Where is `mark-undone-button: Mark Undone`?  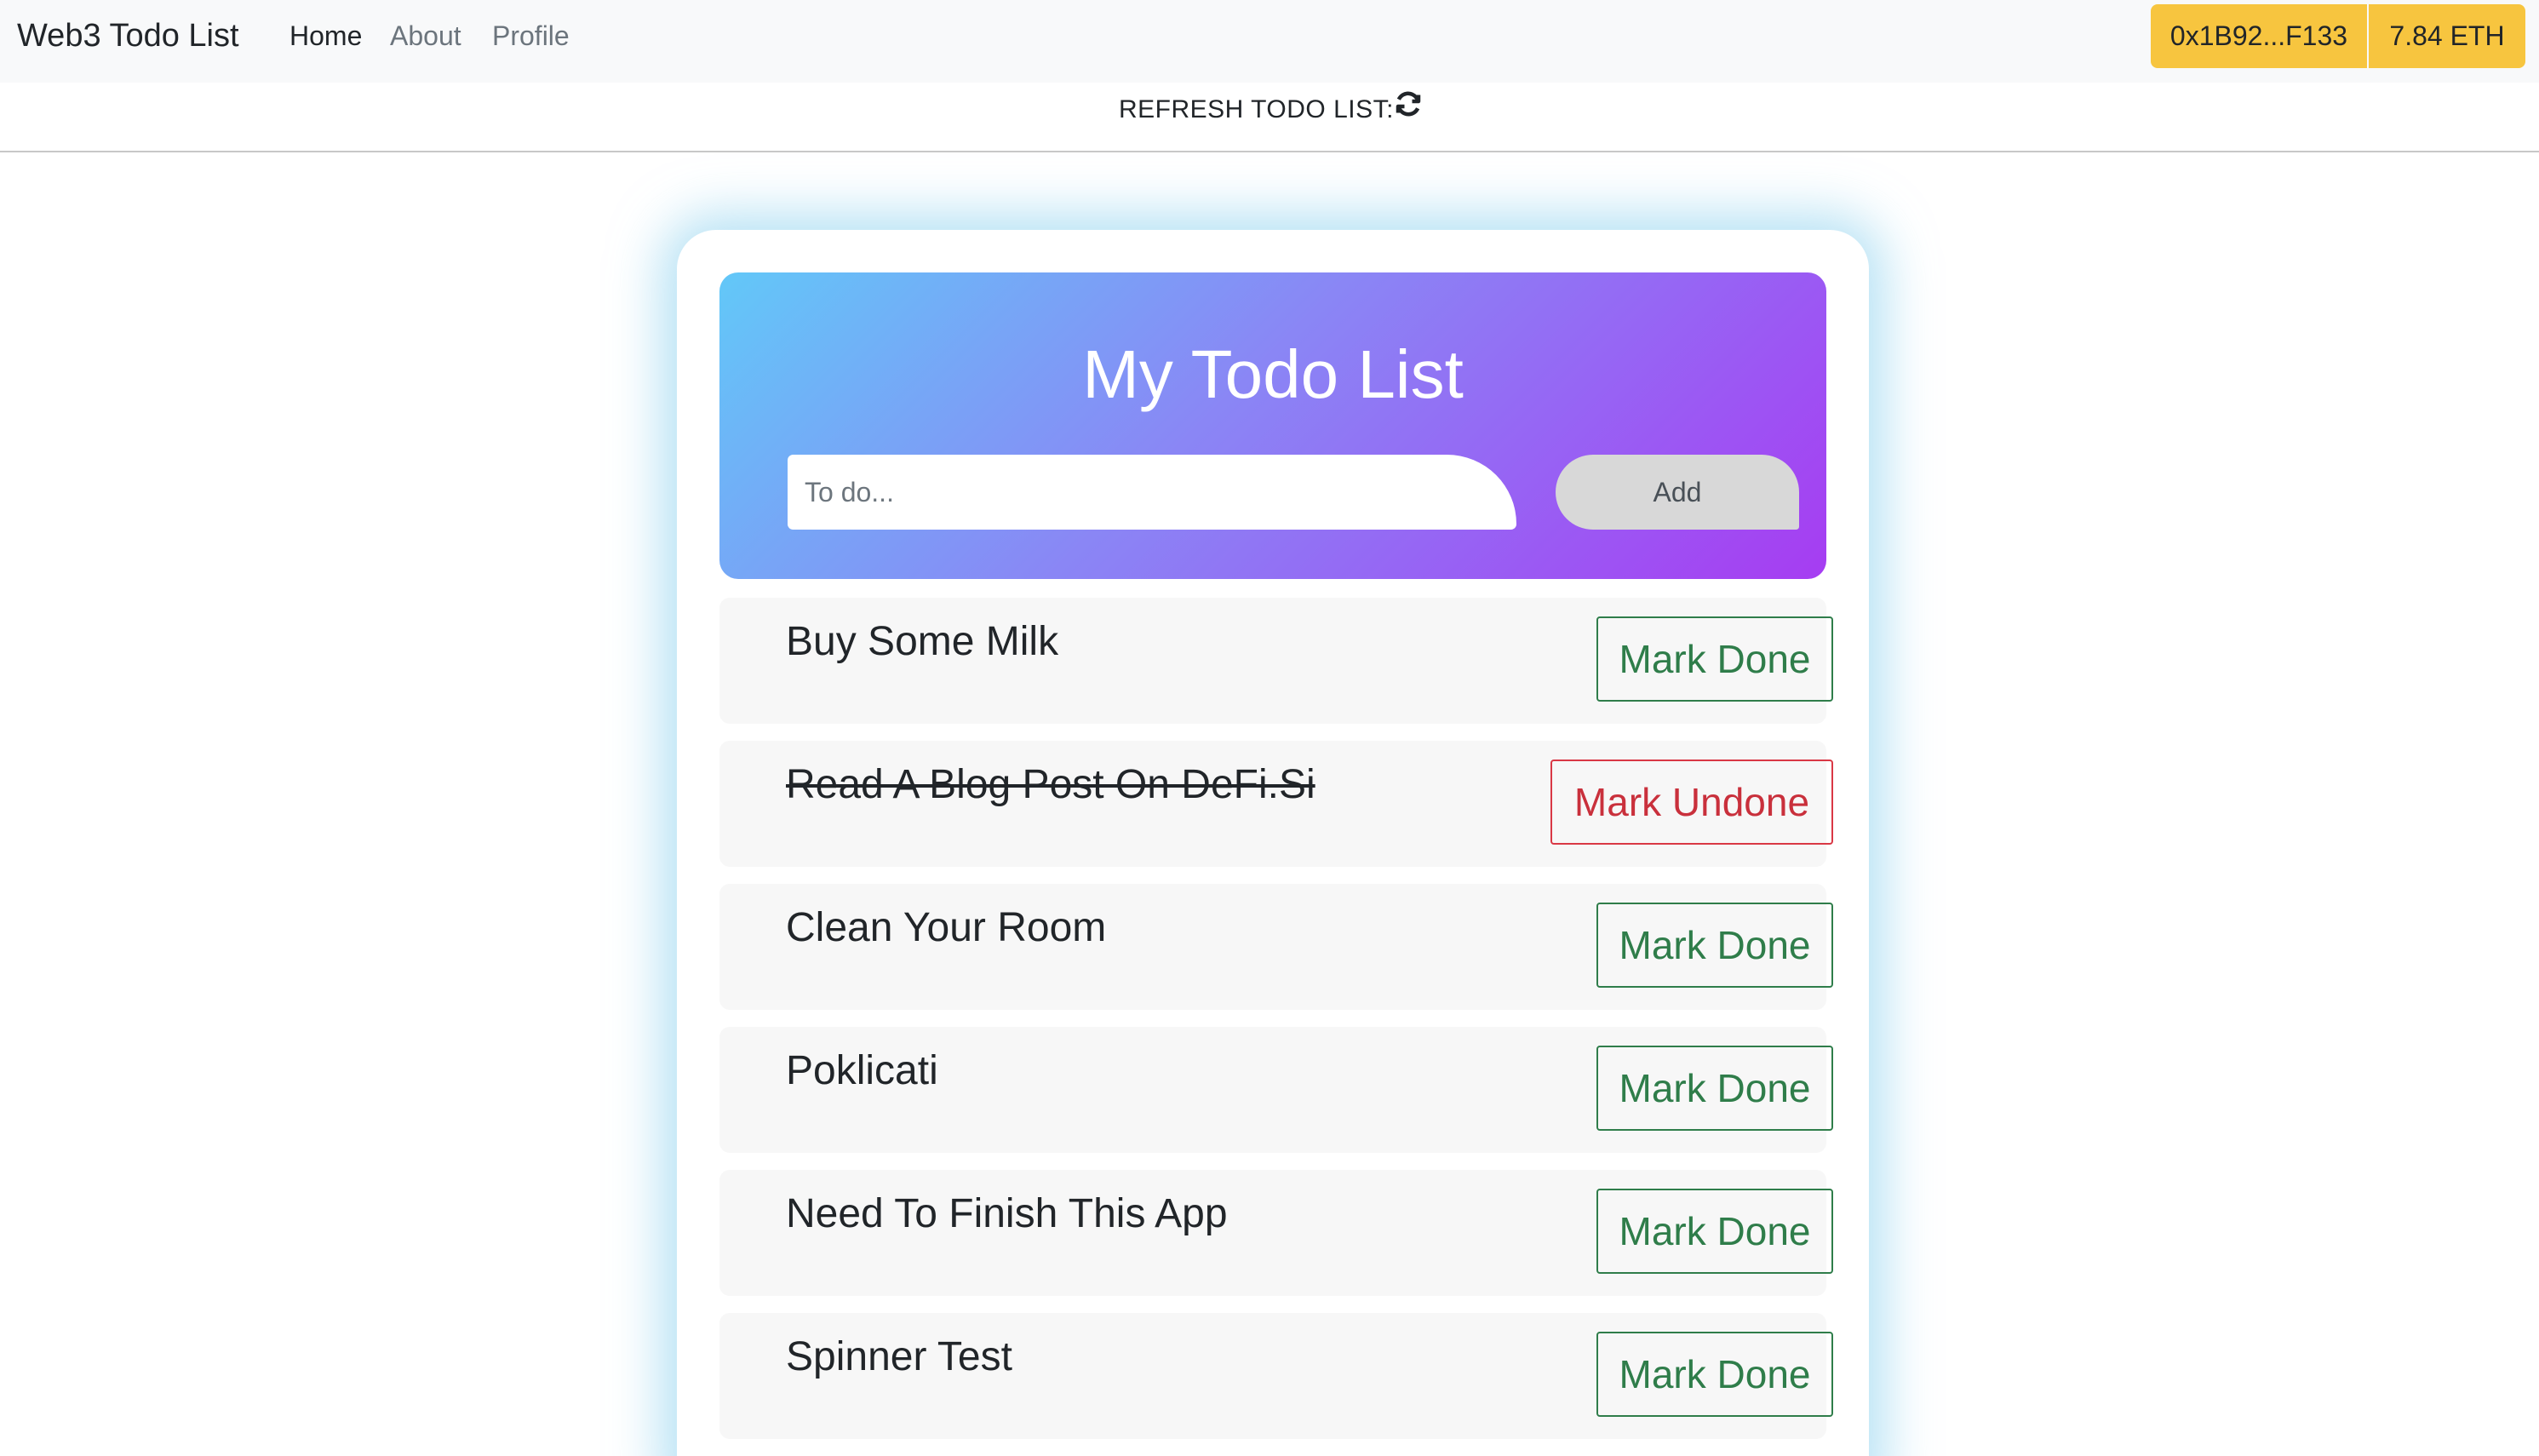 mark-undone-button: Mark Undone is located at coordinates (1692, 803).